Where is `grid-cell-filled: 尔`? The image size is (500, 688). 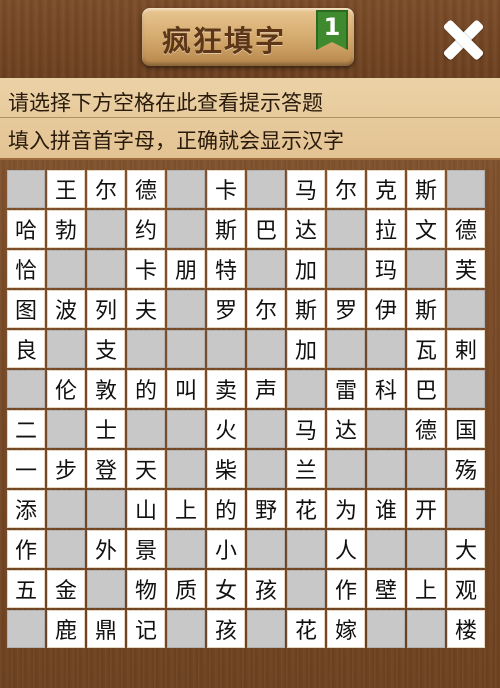
grid-cell-filled: 尔 is located at coordinates (346, 189).